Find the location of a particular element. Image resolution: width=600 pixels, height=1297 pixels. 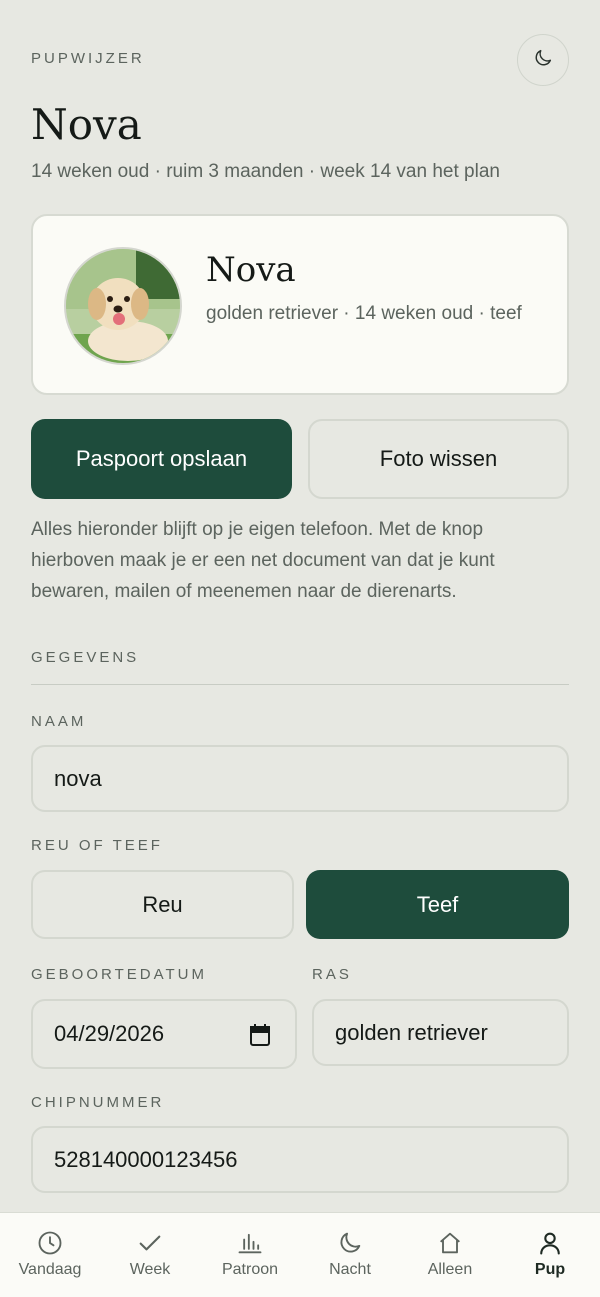

tab-label-patroon: Patroon is located at coordinates (250, 1269).